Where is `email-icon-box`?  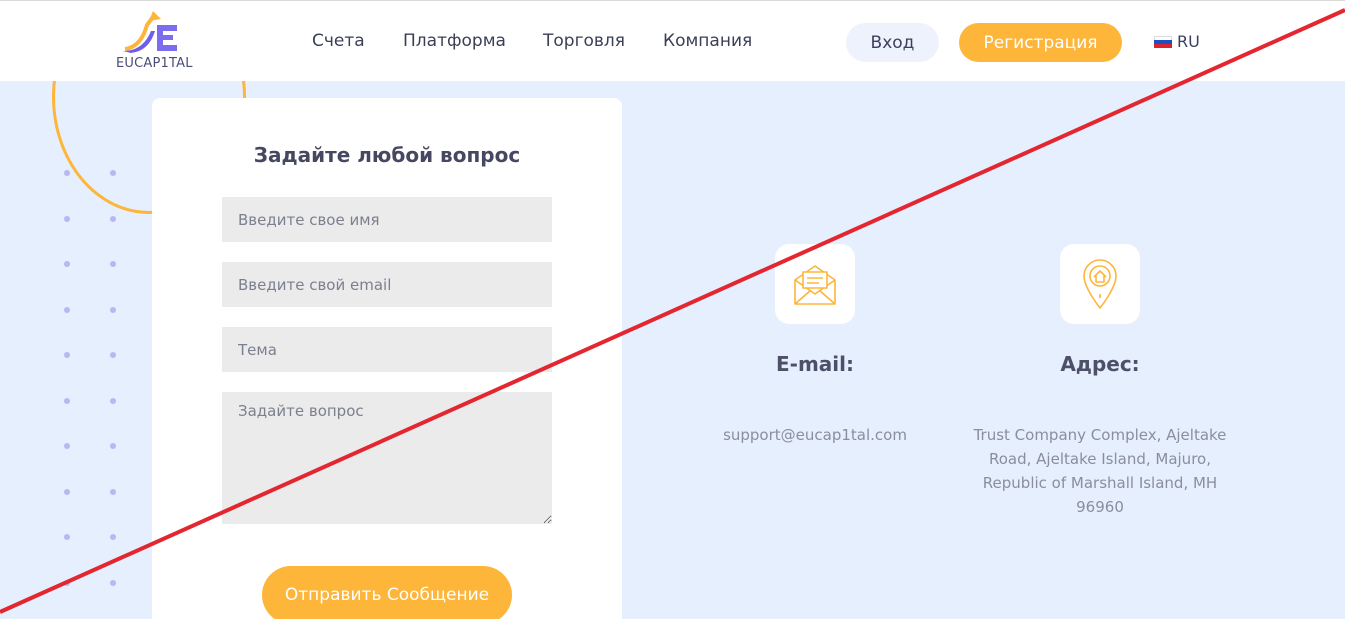 email-icon-box is located at coordinates (815, 284).